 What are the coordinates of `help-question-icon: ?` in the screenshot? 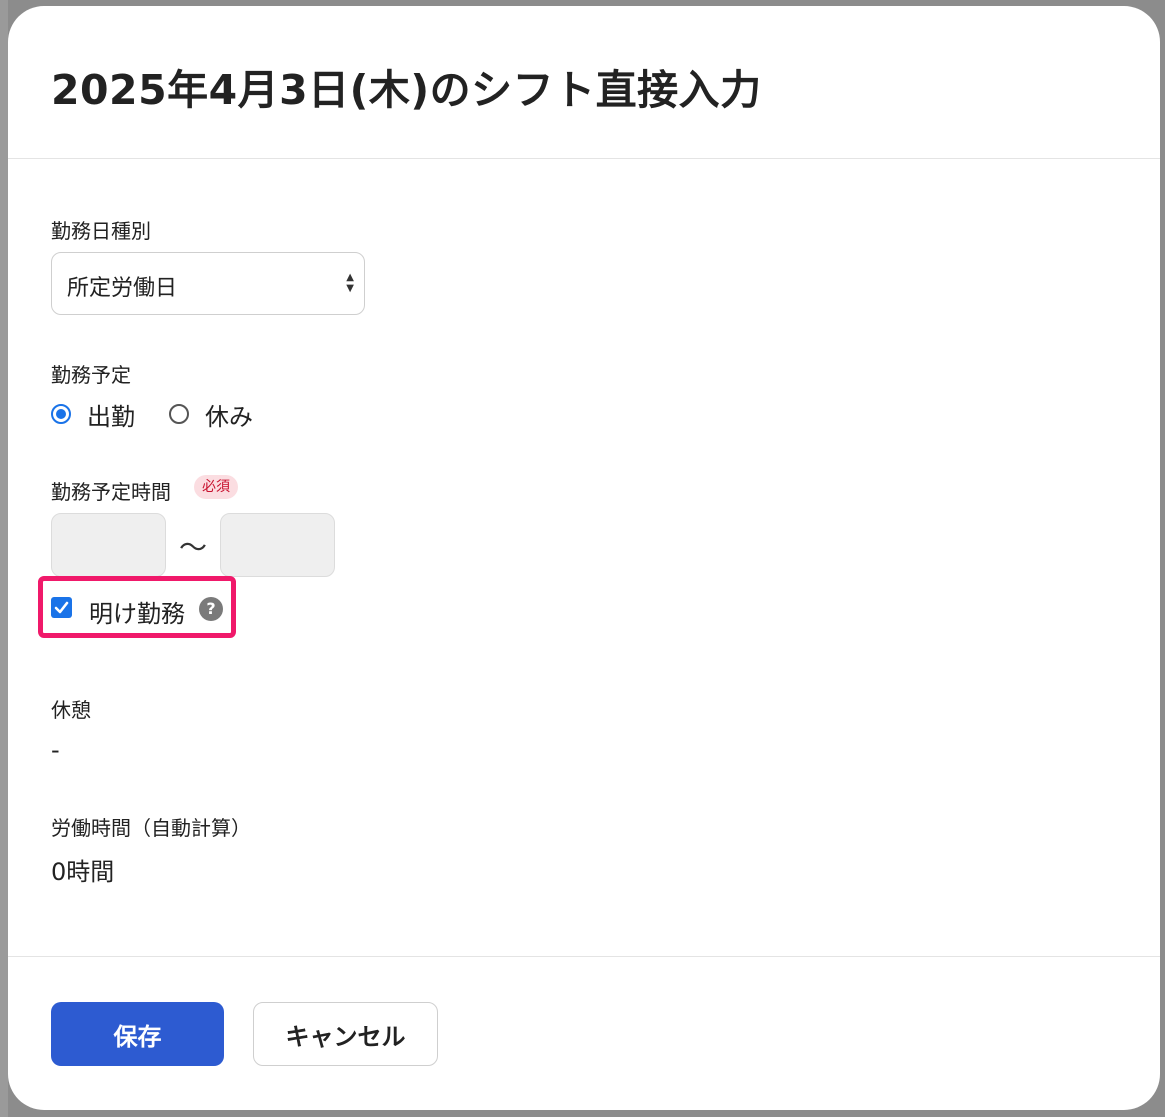 It's located at (211, 609).